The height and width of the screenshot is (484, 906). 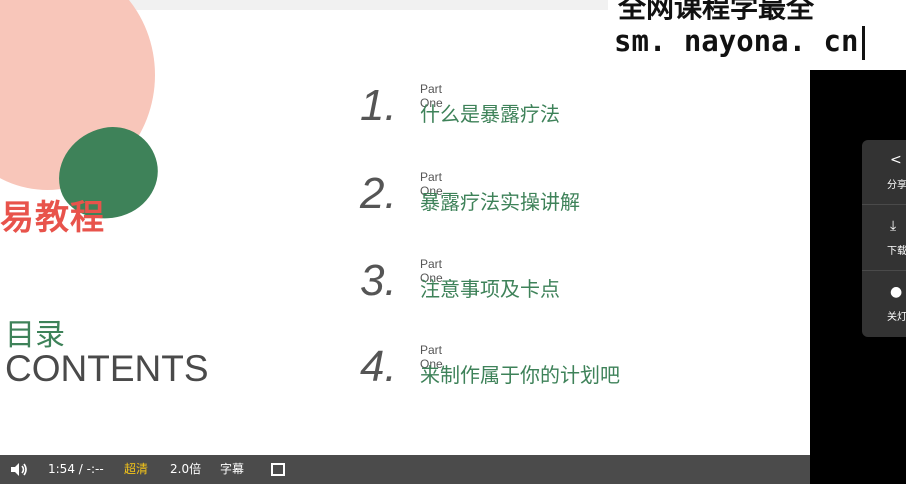 What do you see at coordinates (378, 105) in the screenshot?
I see `toc-item-number: 1.` at bounding box center [378, 105].